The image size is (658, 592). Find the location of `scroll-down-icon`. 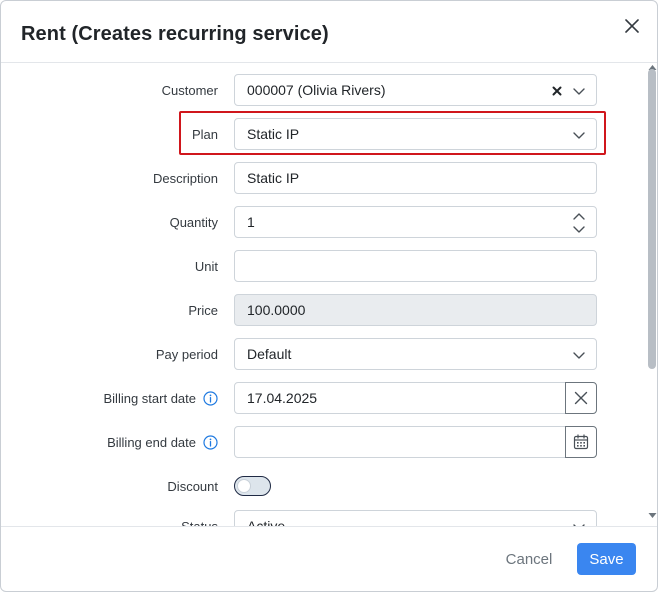

scroll-down-icon is located at coordinates (652, 516).